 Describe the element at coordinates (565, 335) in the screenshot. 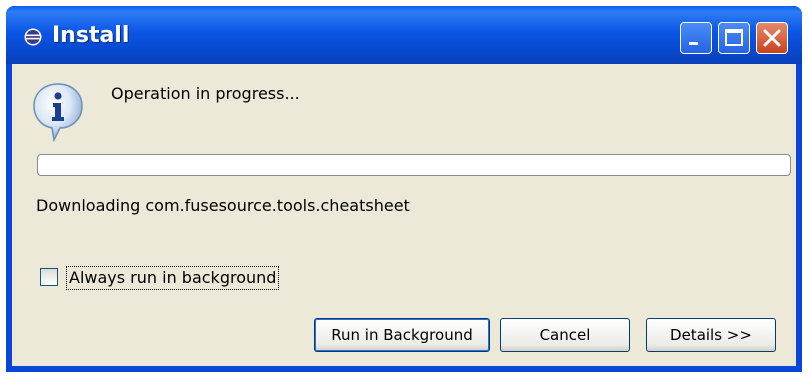

I see `cancel-button: Cancel` at that location.